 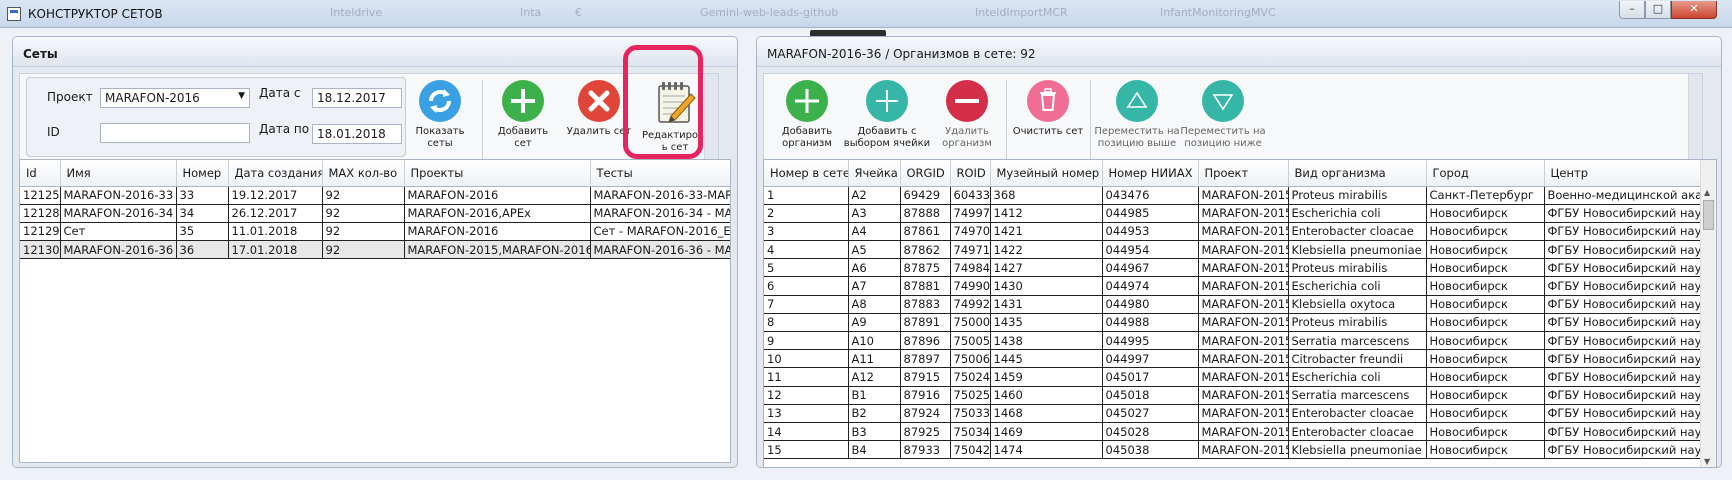 What do you see at coordinates (1708, 313) in the screenshot?
I see `organisms-table-scrollbar: ▲ ▼` at bounding box center [1708, 313].